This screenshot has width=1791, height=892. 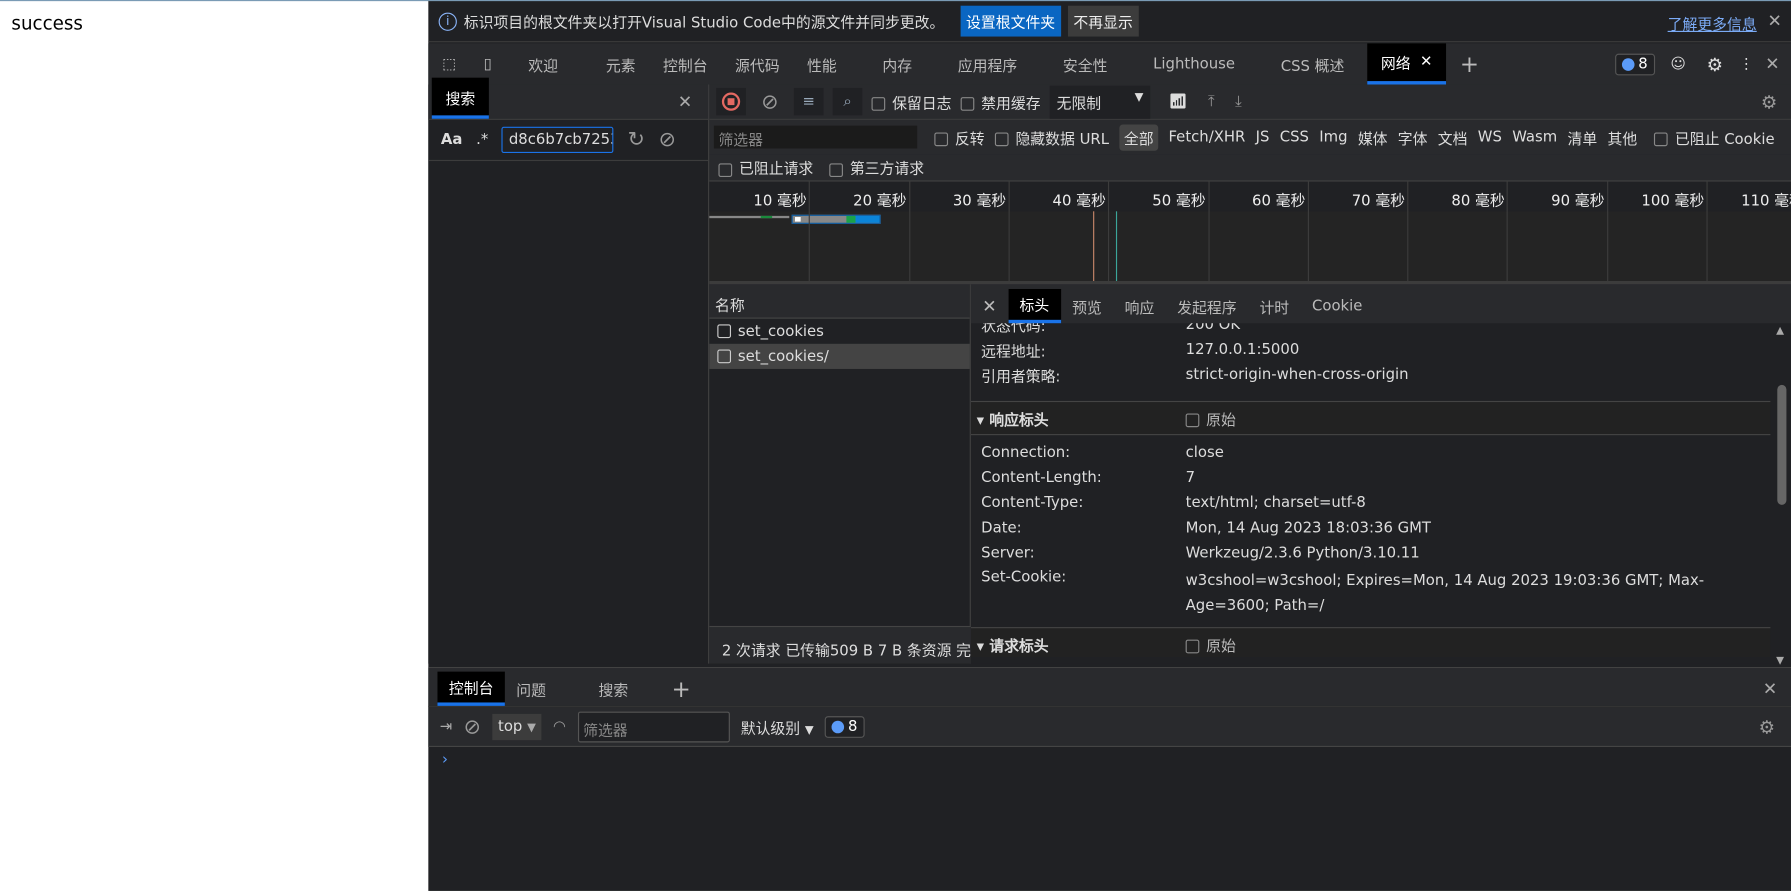 What do you see at coordinates (782, 231) in the screenshot?
I see `timeline-tick: 10 毫秒` at bounding box center [782, 231].